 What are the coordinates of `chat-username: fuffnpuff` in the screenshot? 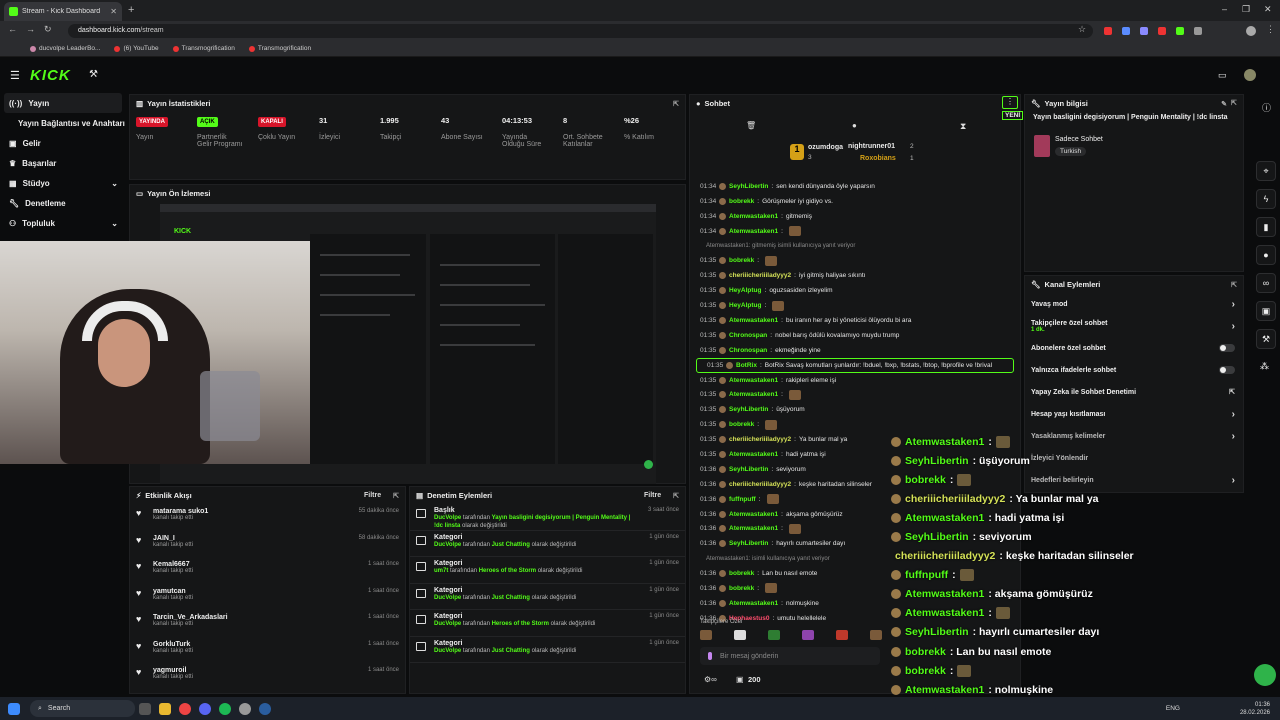 It's located at (742, 499).